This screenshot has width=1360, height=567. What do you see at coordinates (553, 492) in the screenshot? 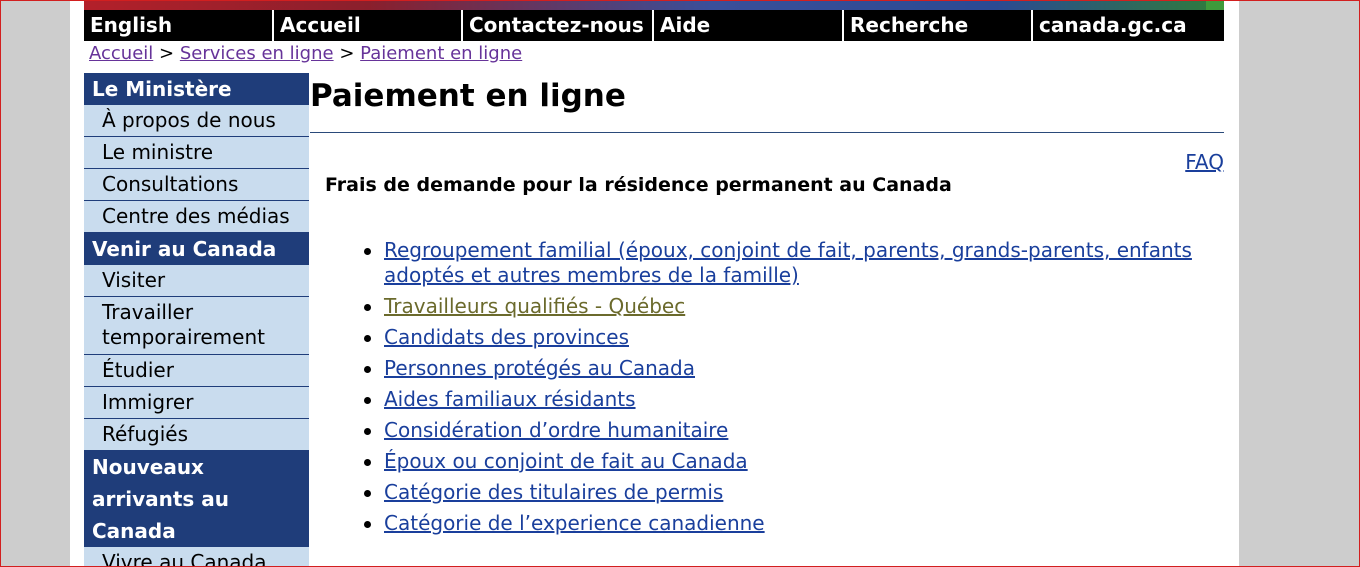
I see `link-titulaires-permis: Catégorie des titulaires de permis` at bounding box center [553, 492].